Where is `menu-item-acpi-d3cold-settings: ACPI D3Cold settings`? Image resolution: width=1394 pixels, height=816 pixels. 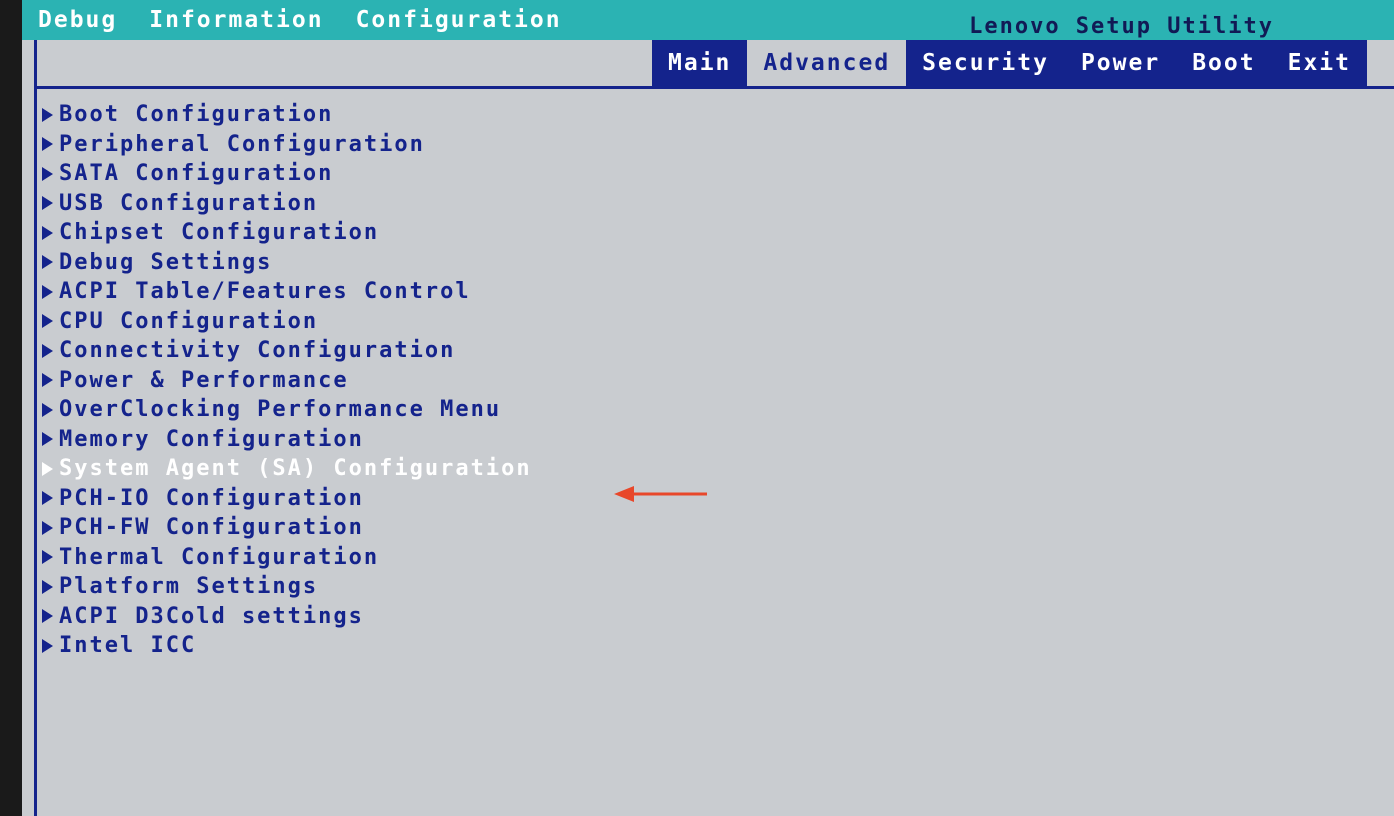
menu-item-acpi-d3cold-settings: ACPI D3Cold settings is located at coordinates (287, 617).